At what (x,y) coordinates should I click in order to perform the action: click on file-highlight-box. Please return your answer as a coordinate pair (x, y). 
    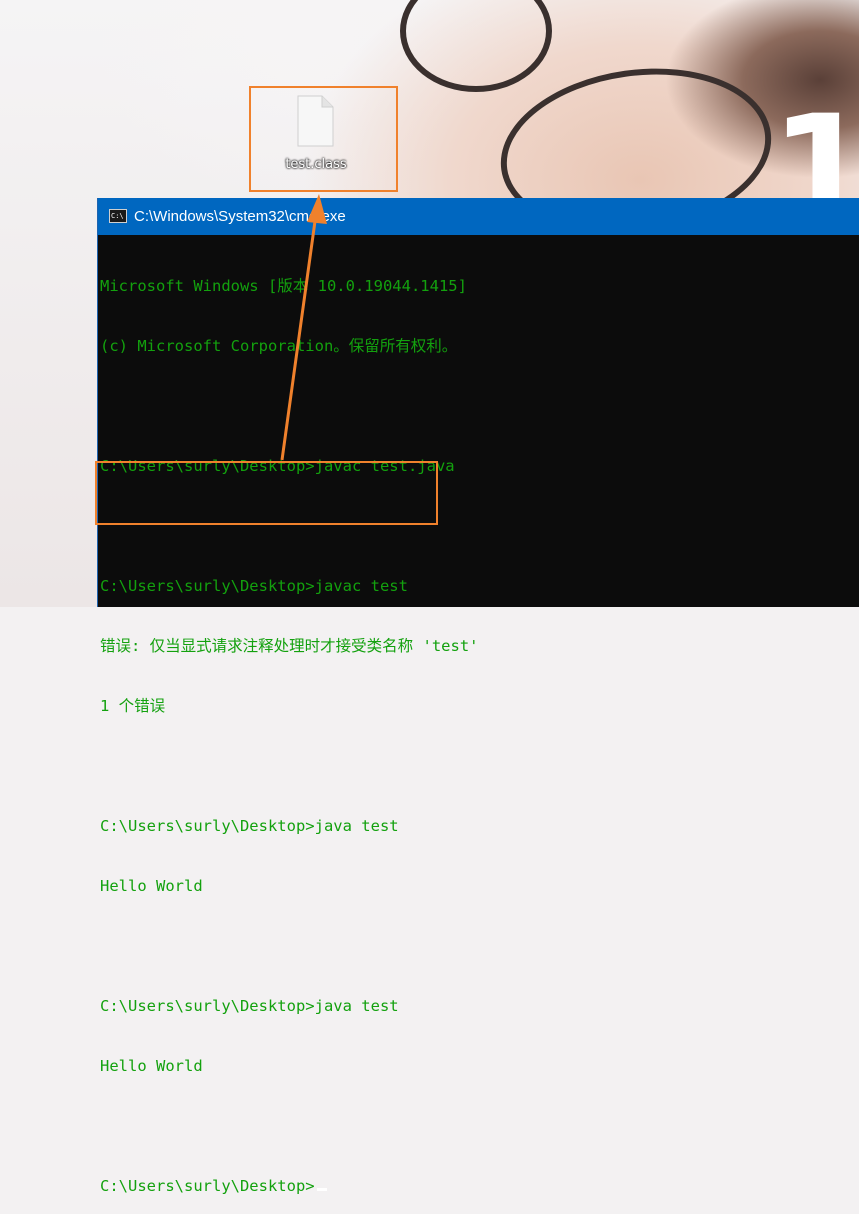
    Looking at the image, I should click on (323, 139).